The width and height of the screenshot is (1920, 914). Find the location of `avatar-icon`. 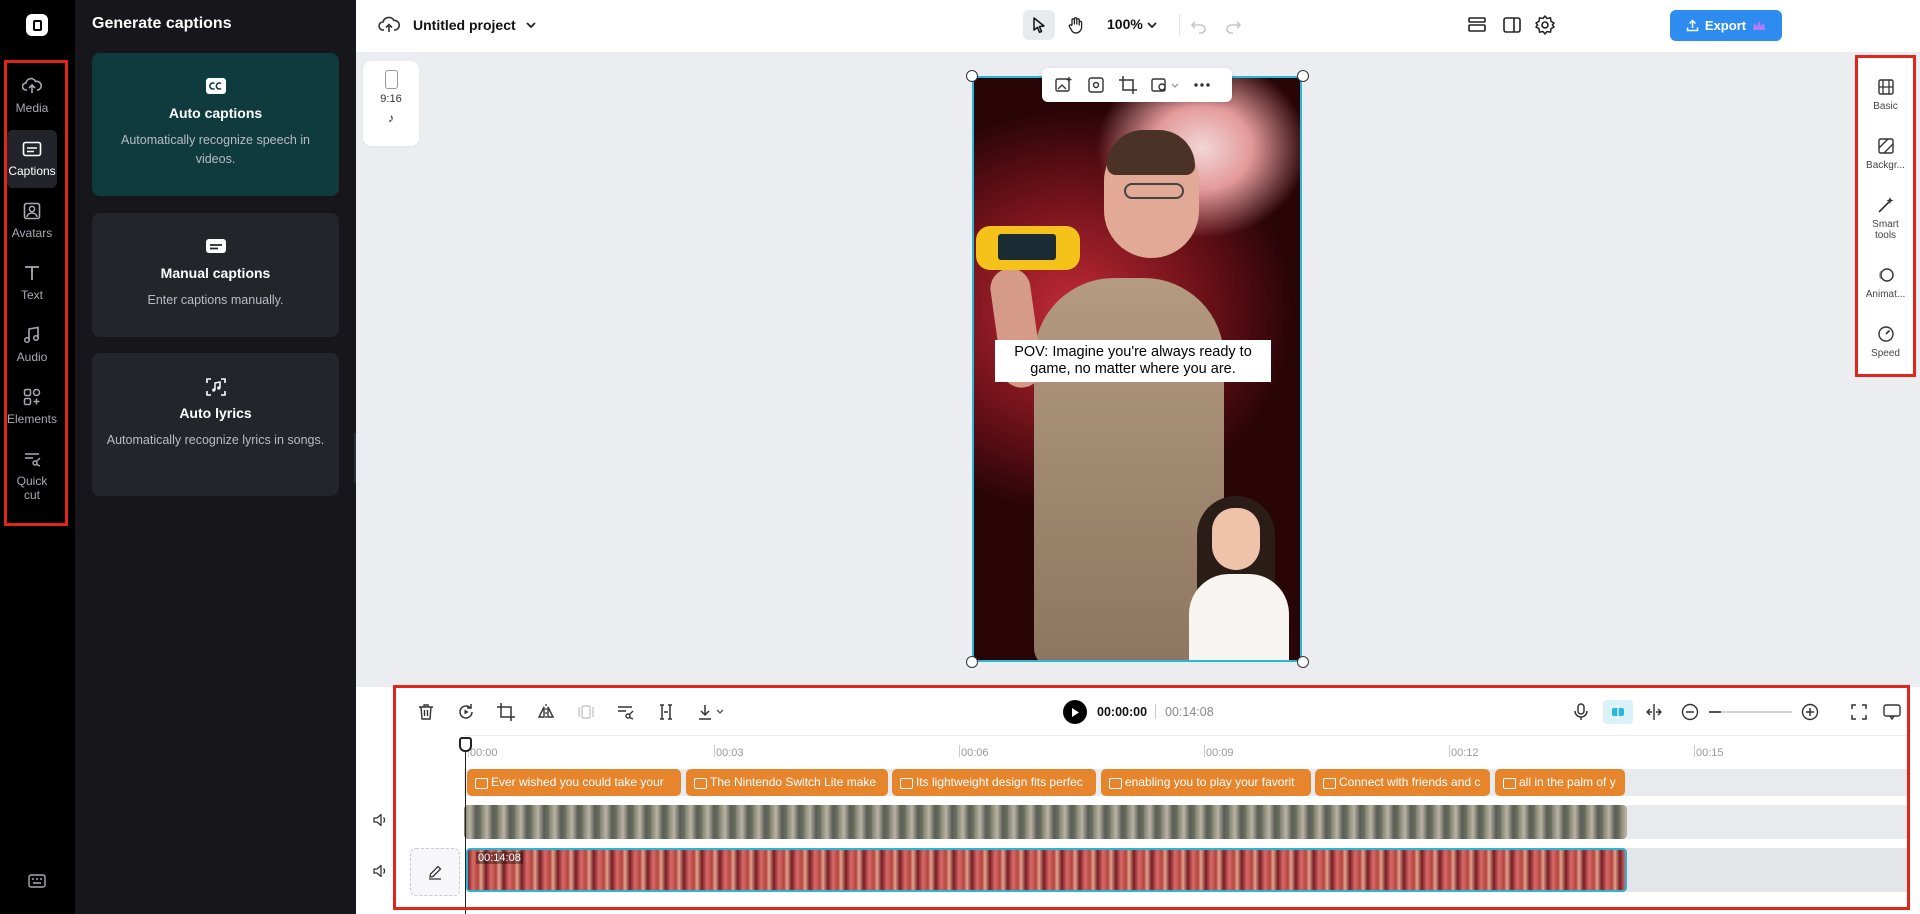

avatar-icon is located at coordinates (32, 211).